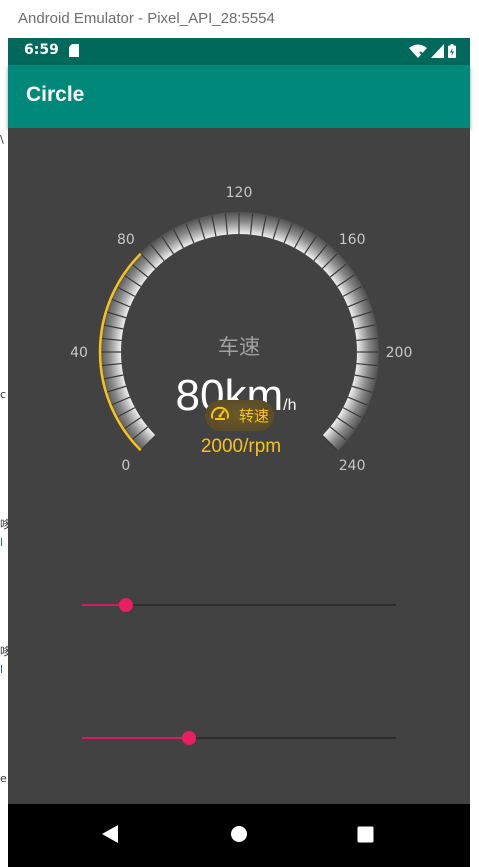 The height and width of the screenshot is (867, 479). What do you see at coordinates (437, 51) in the screenshot?
I see `signal-icon` at bounding box center [437, 51].